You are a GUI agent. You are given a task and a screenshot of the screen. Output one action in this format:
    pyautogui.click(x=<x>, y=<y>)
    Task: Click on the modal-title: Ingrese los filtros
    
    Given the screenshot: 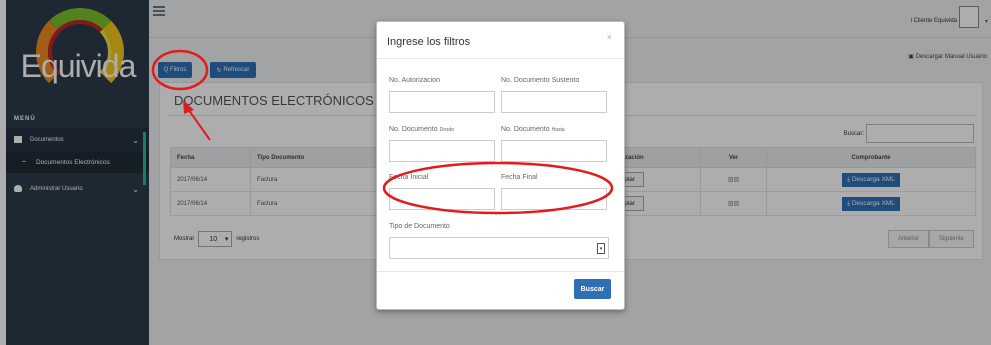 What is the action you would take?
    pyautogui.click(x=429, y=42)
    